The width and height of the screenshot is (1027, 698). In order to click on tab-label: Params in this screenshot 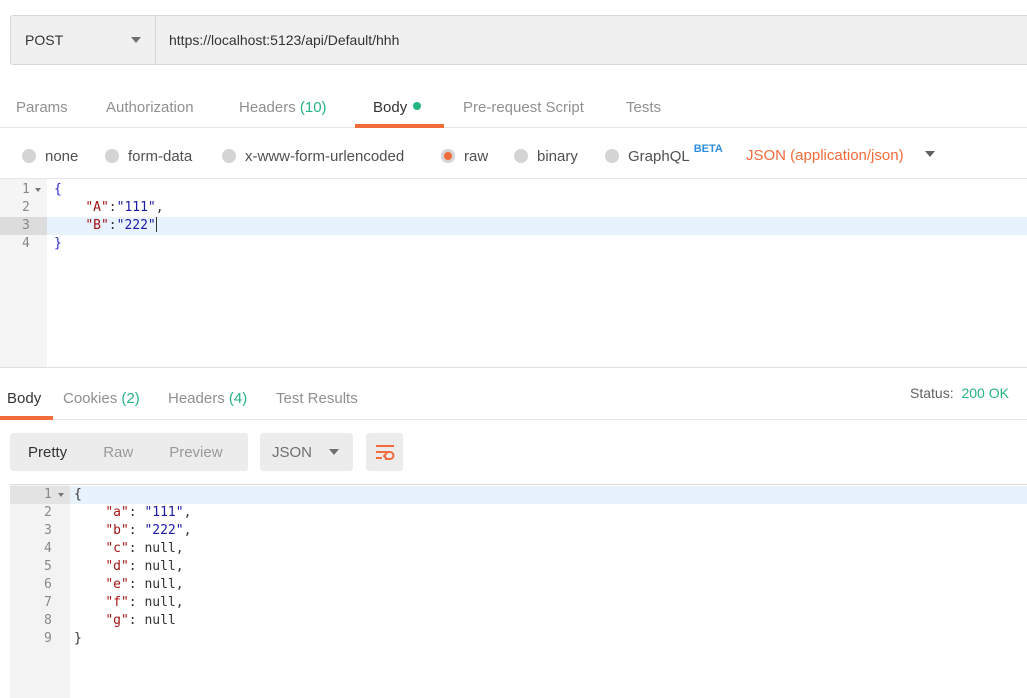, I will do `click(42, 107)`.